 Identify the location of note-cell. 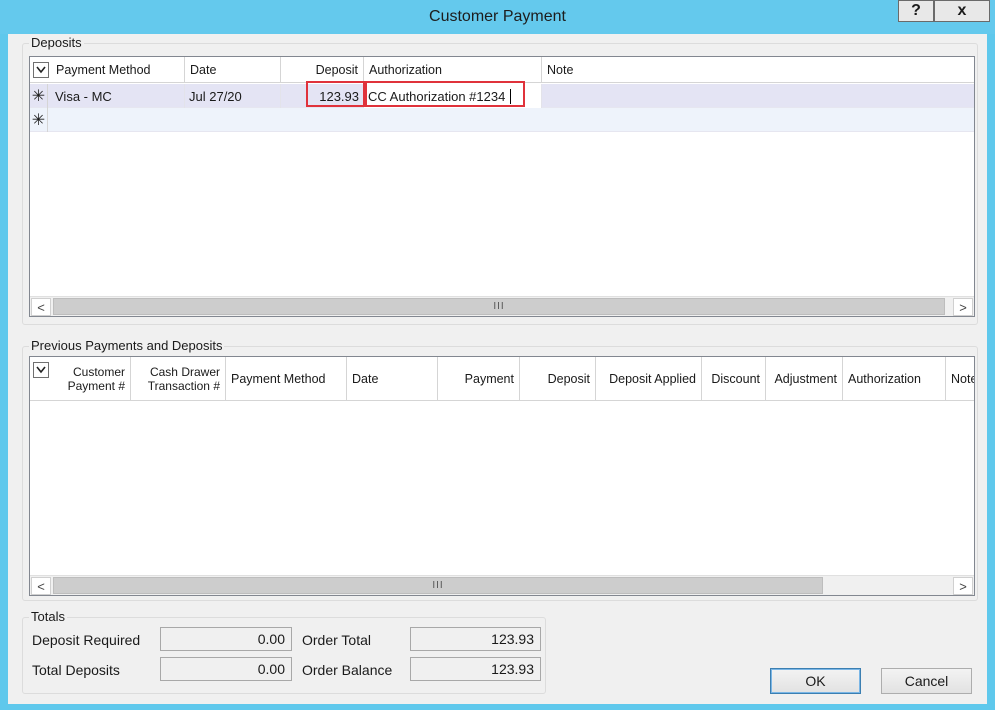
(758, 96).